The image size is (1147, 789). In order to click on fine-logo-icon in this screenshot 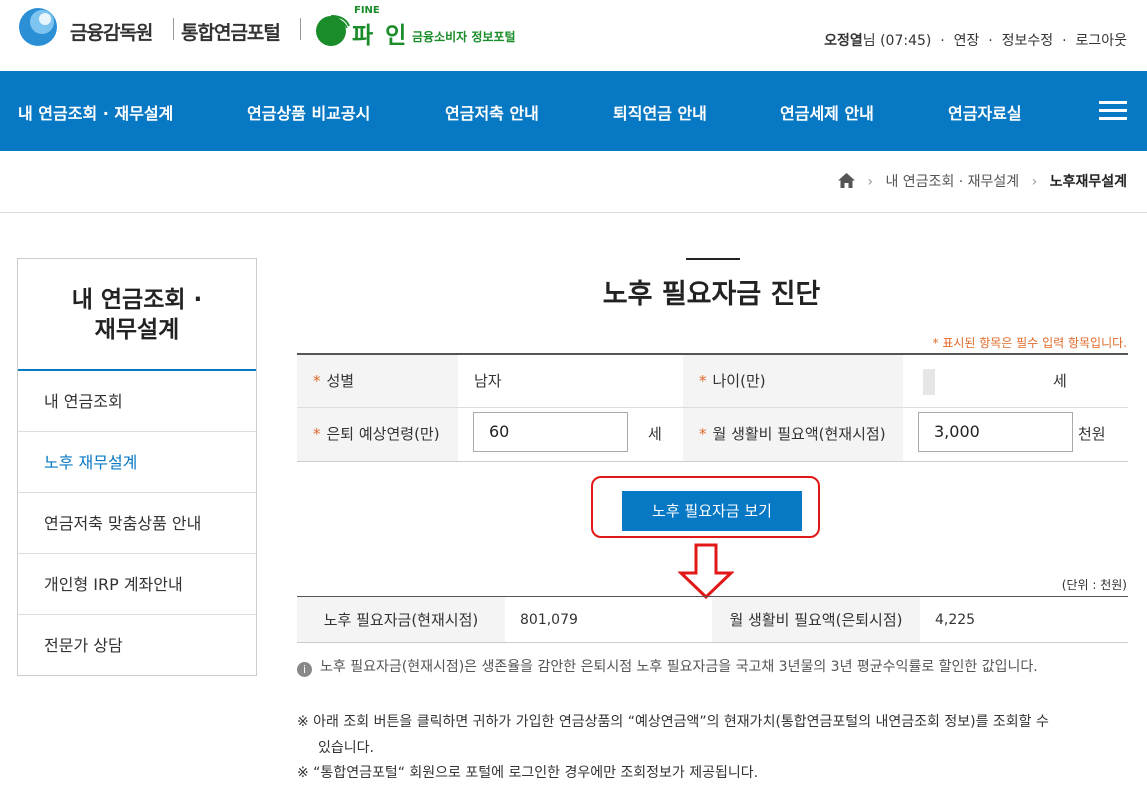, I will do `click(331, 29)`.